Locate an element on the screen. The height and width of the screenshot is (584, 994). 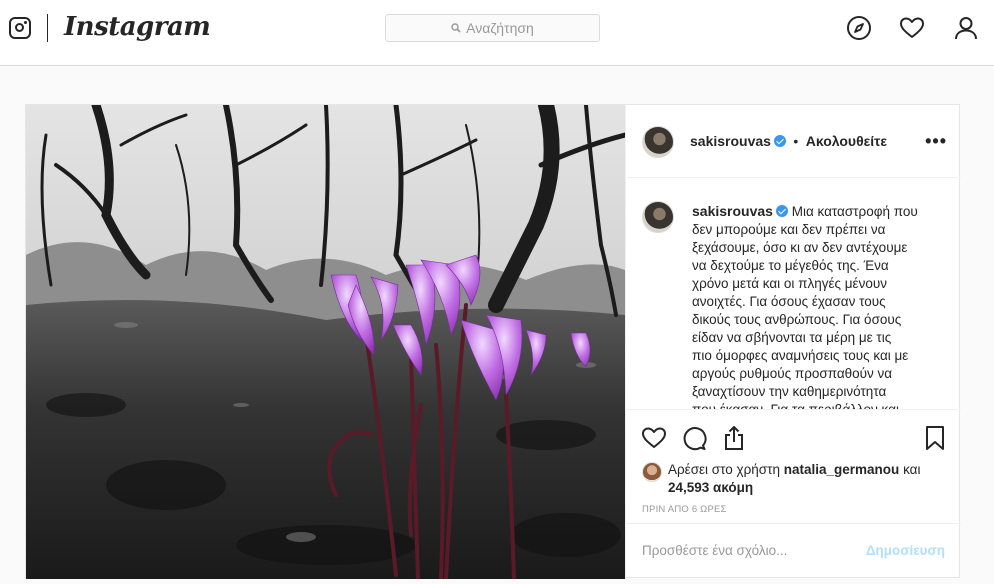
following-button: Ακολουθείτε is located at coordinates (846, 141).